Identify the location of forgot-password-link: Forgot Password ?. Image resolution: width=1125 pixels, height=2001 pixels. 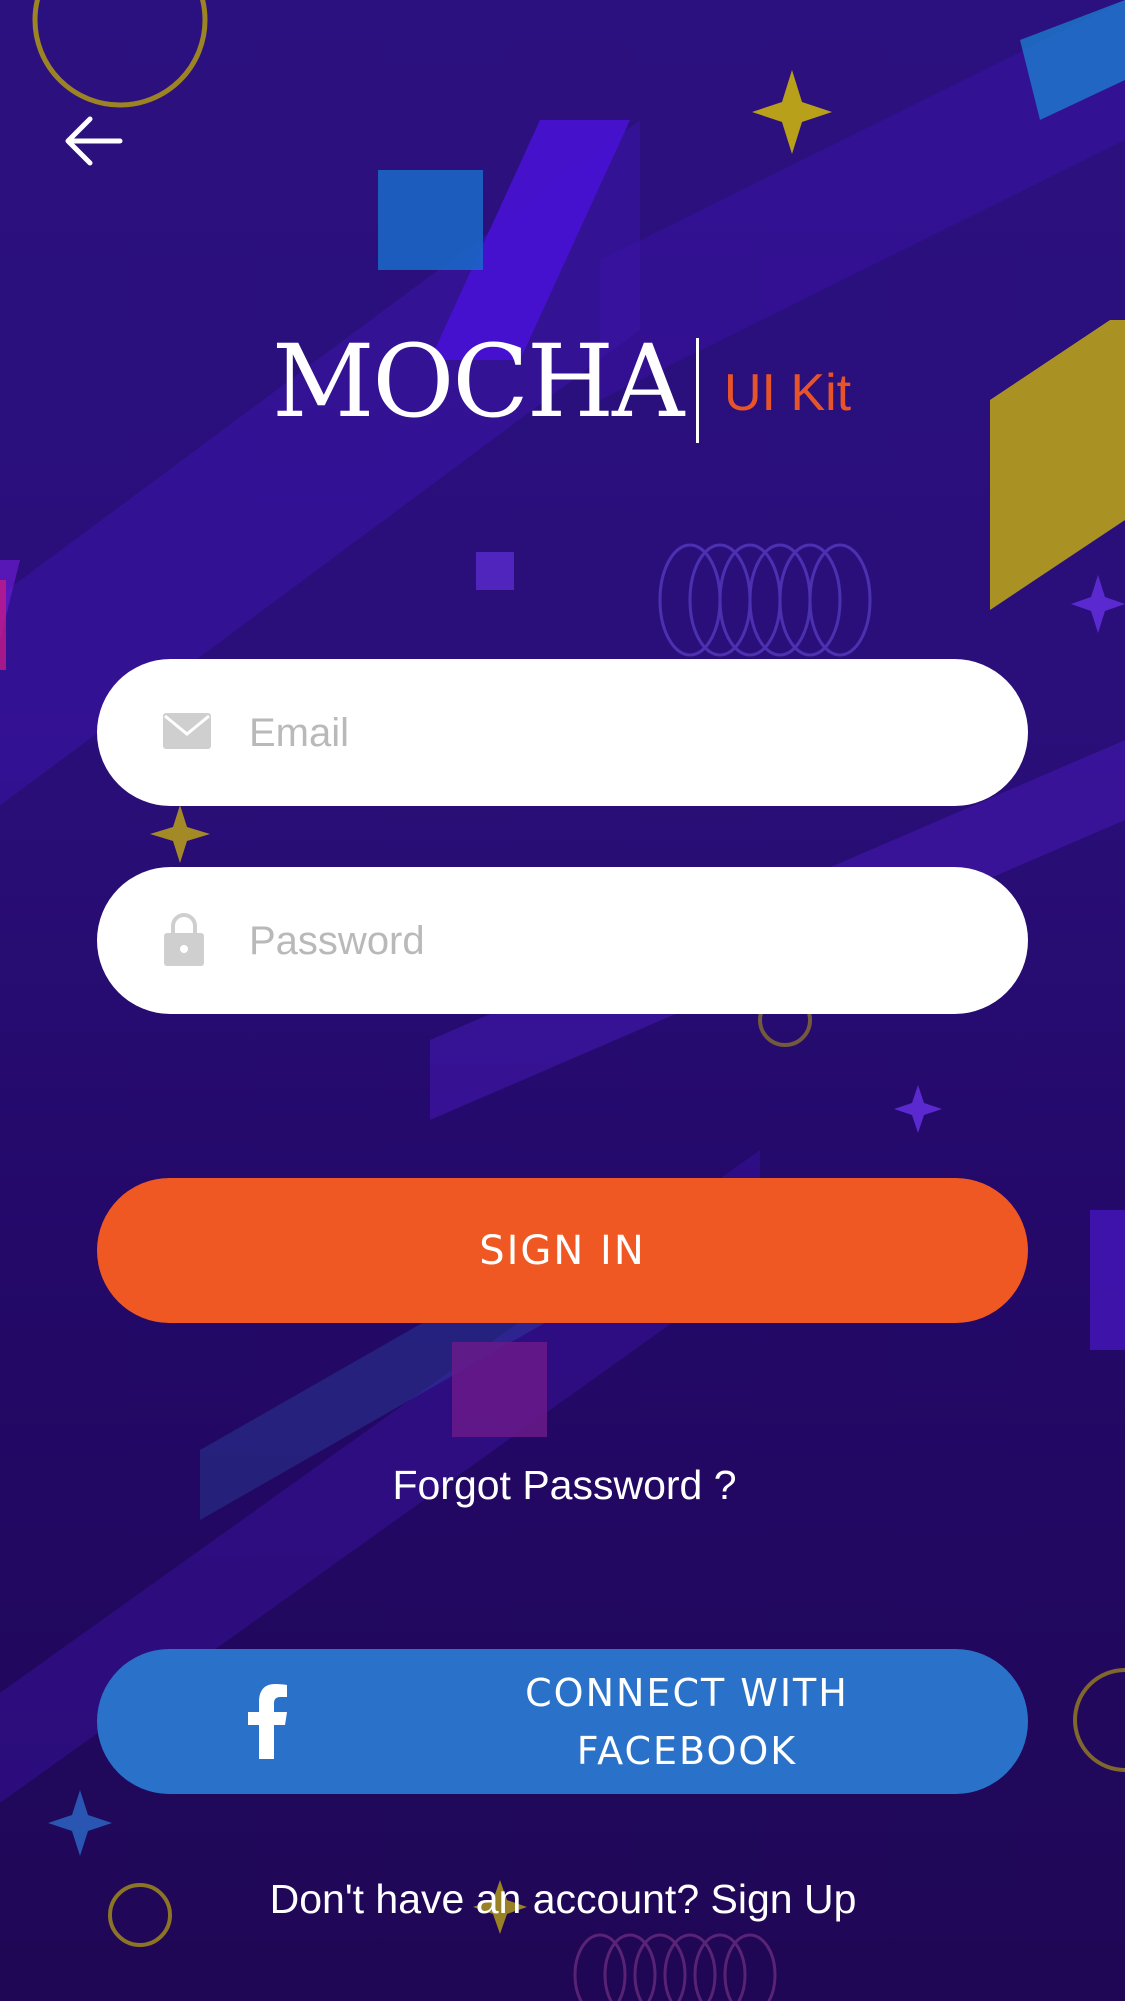
(564, 1485).